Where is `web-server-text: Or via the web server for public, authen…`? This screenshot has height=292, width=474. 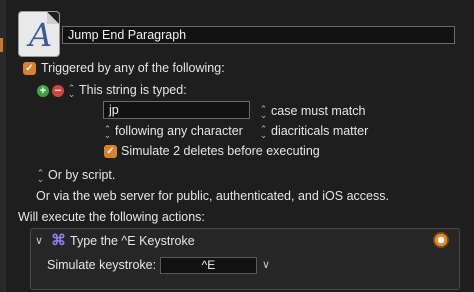
web-server-text: Or via the web server for public, authen… is located at coordinates (212, 196).